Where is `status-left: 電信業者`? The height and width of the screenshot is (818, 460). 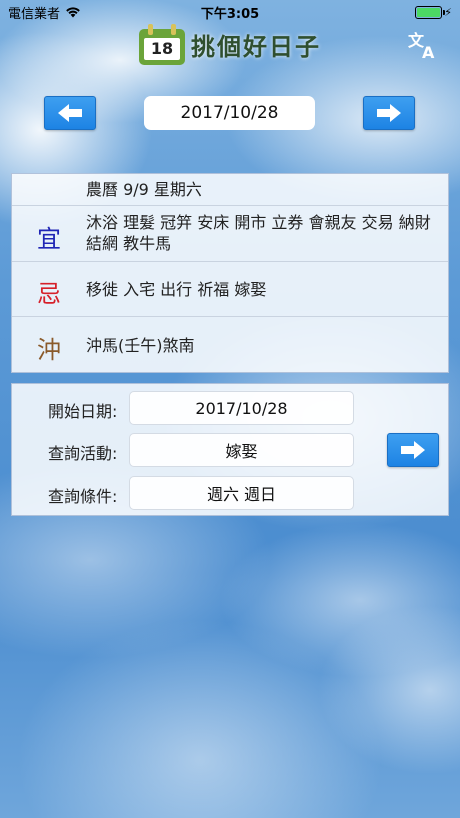 status-left: 電信業者 is located at coordinates (44, 12).